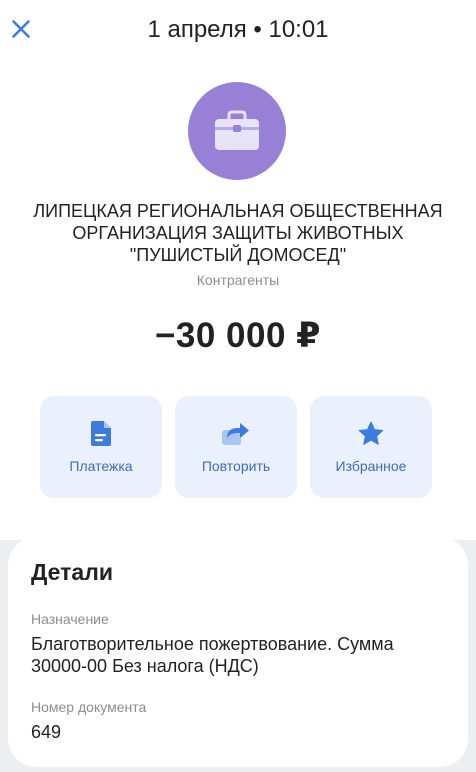 This screenshot has width=476, height=772. Describe the element at coordinates (72, 572) in the screenshot. I see `details-title: Детали` at that location.